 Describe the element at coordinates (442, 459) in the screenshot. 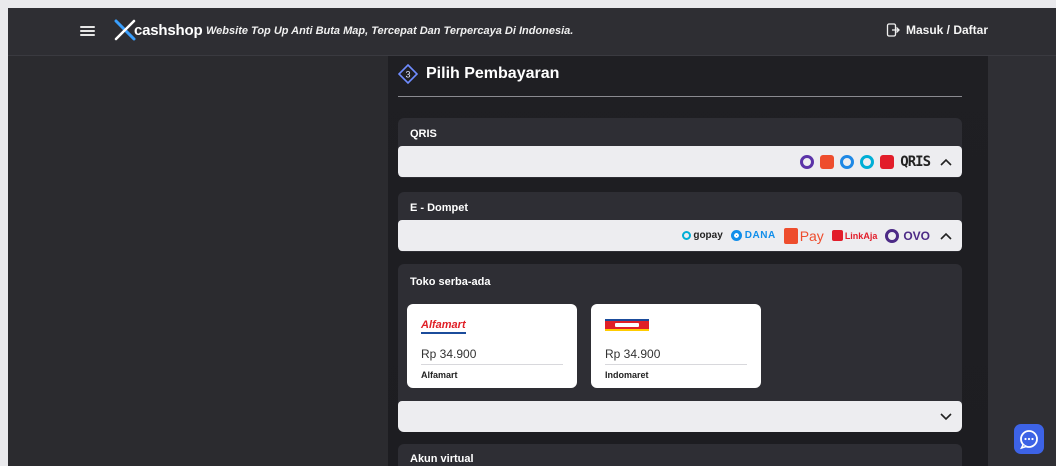

I see `virtual-account-label: Akun virtual` at that location.